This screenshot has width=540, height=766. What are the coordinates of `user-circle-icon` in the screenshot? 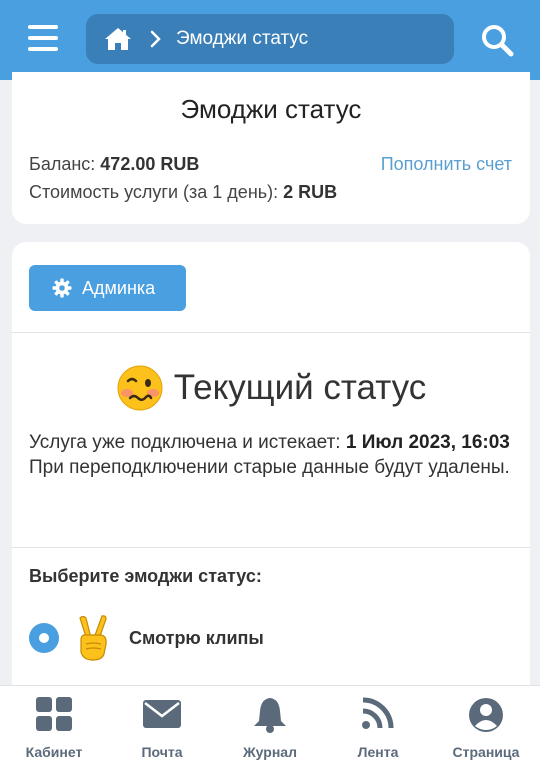 It's located at (486, 715).